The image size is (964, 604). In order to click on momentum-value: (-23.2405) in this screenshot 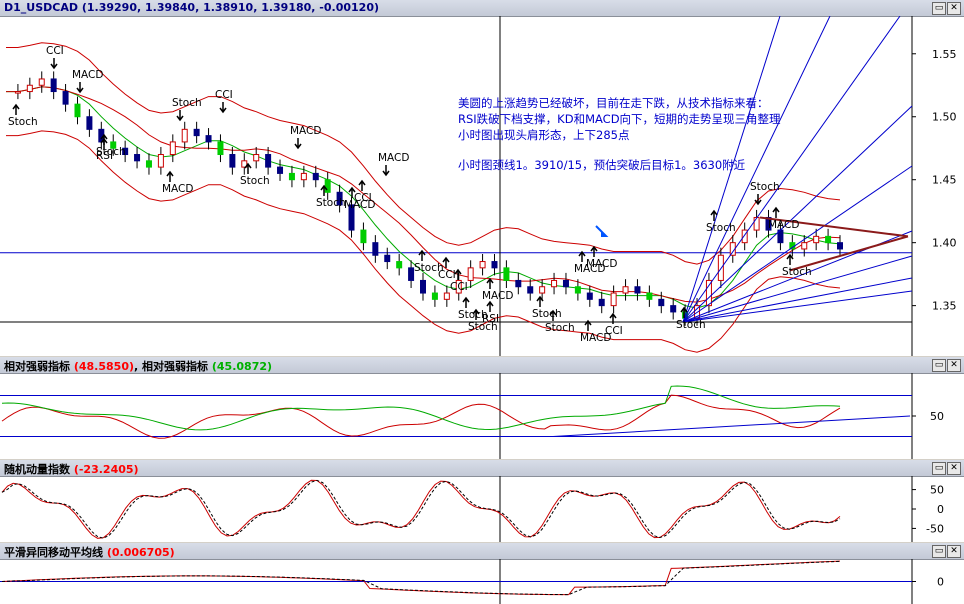, I will do `click(106, 469)`.